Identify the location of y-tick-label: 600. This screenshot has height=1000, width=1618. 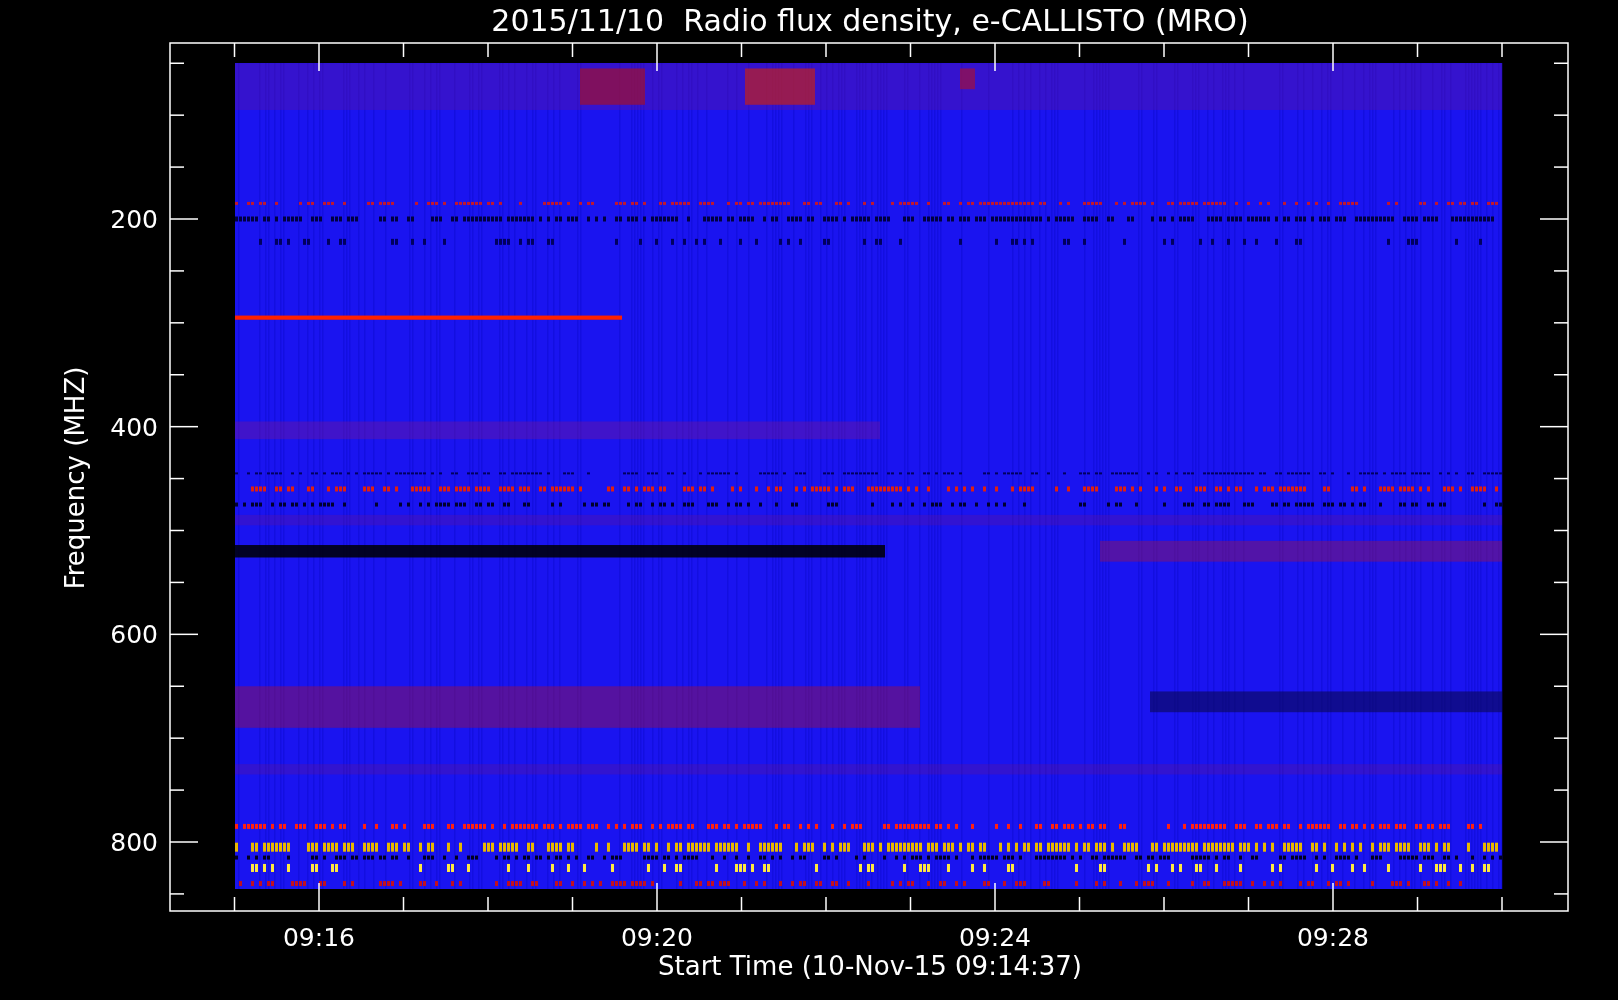
(134, 635).